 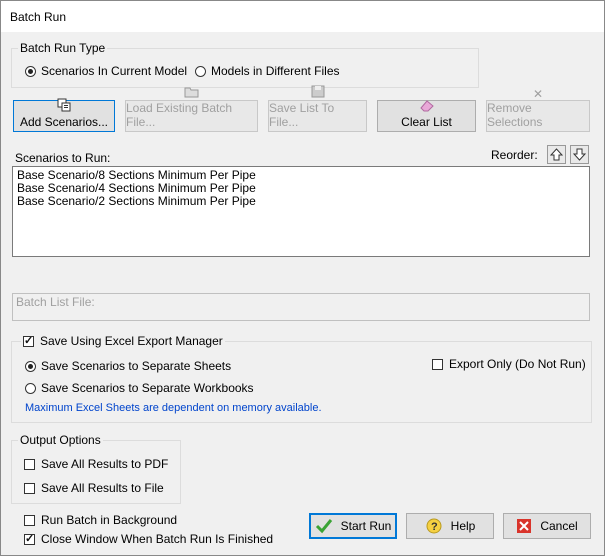 I want to click on title-bar: Batch Run, so click(x=302, y=16).